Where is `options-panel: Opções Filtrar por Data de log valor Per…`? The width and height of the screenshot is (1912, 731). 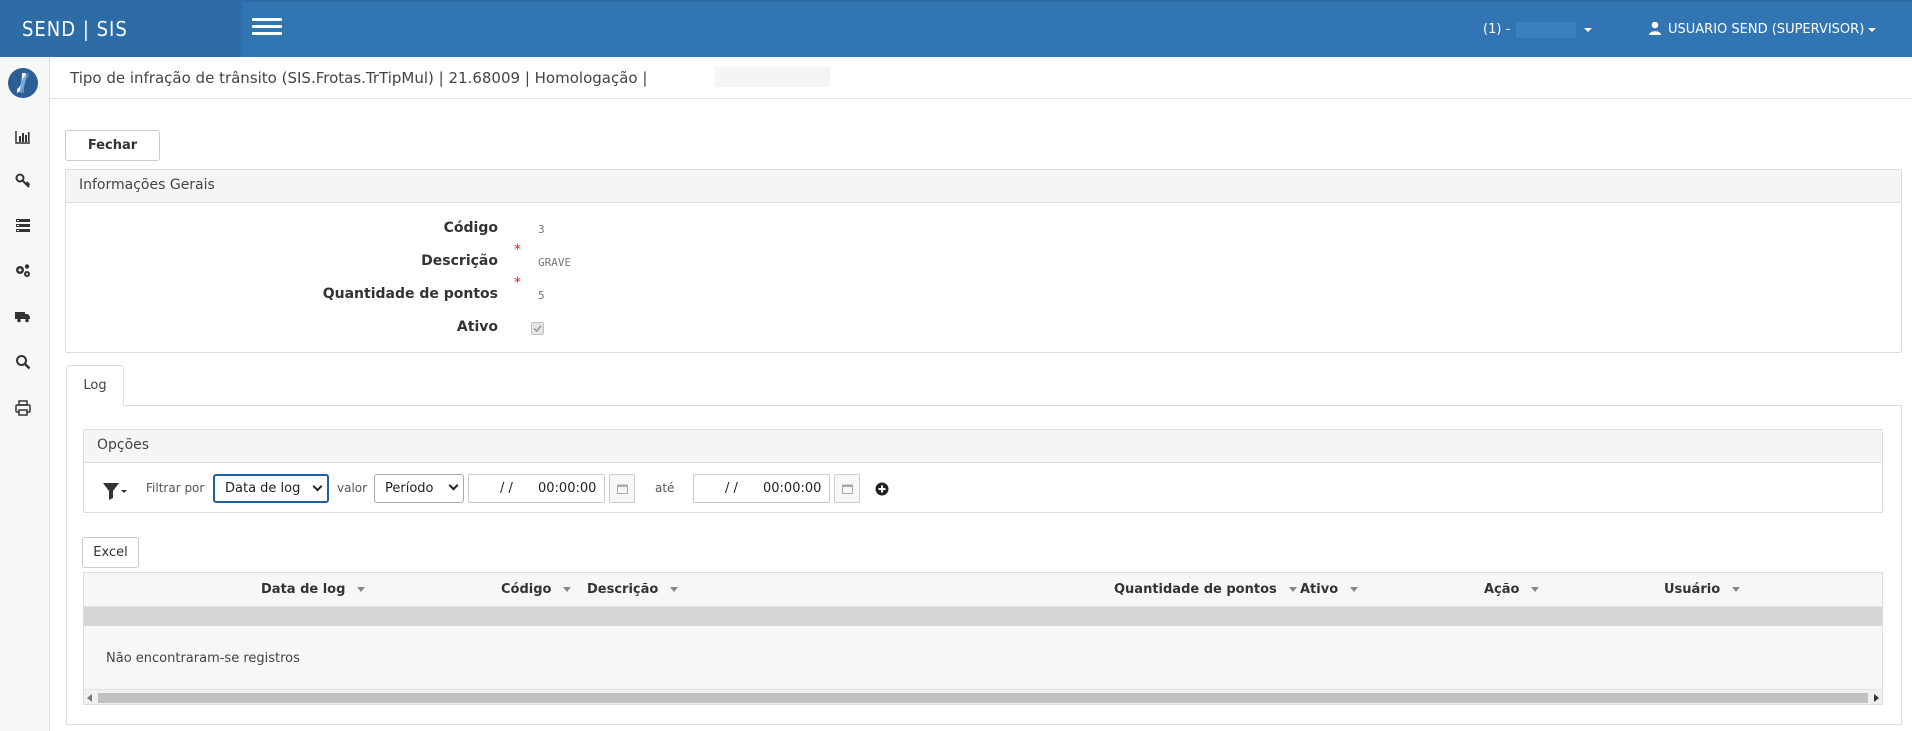
options-panel: Opções Filtrar por Data de log valor Per… is located at coordinates (983, 471).